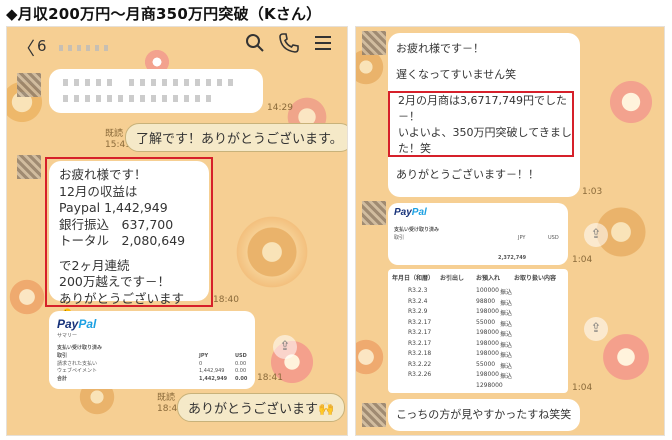 The image size is (672, 440). What do you see at coordinates (467, 174) in the screenshot?
I see `message-line: ありがとうございます－！！` at bounding box center [467, 174].